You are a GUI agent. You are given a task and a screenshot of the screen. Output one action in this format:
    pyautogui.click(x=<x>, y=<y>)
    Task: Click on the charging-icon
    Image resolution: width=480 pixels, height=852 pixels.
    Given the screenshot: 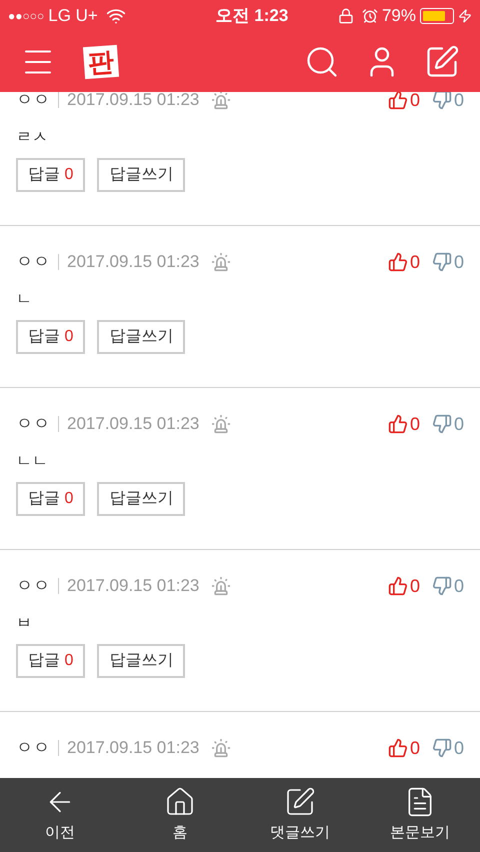 What is the action you would take?
    pyautogui.click(x=465, y=16)
    